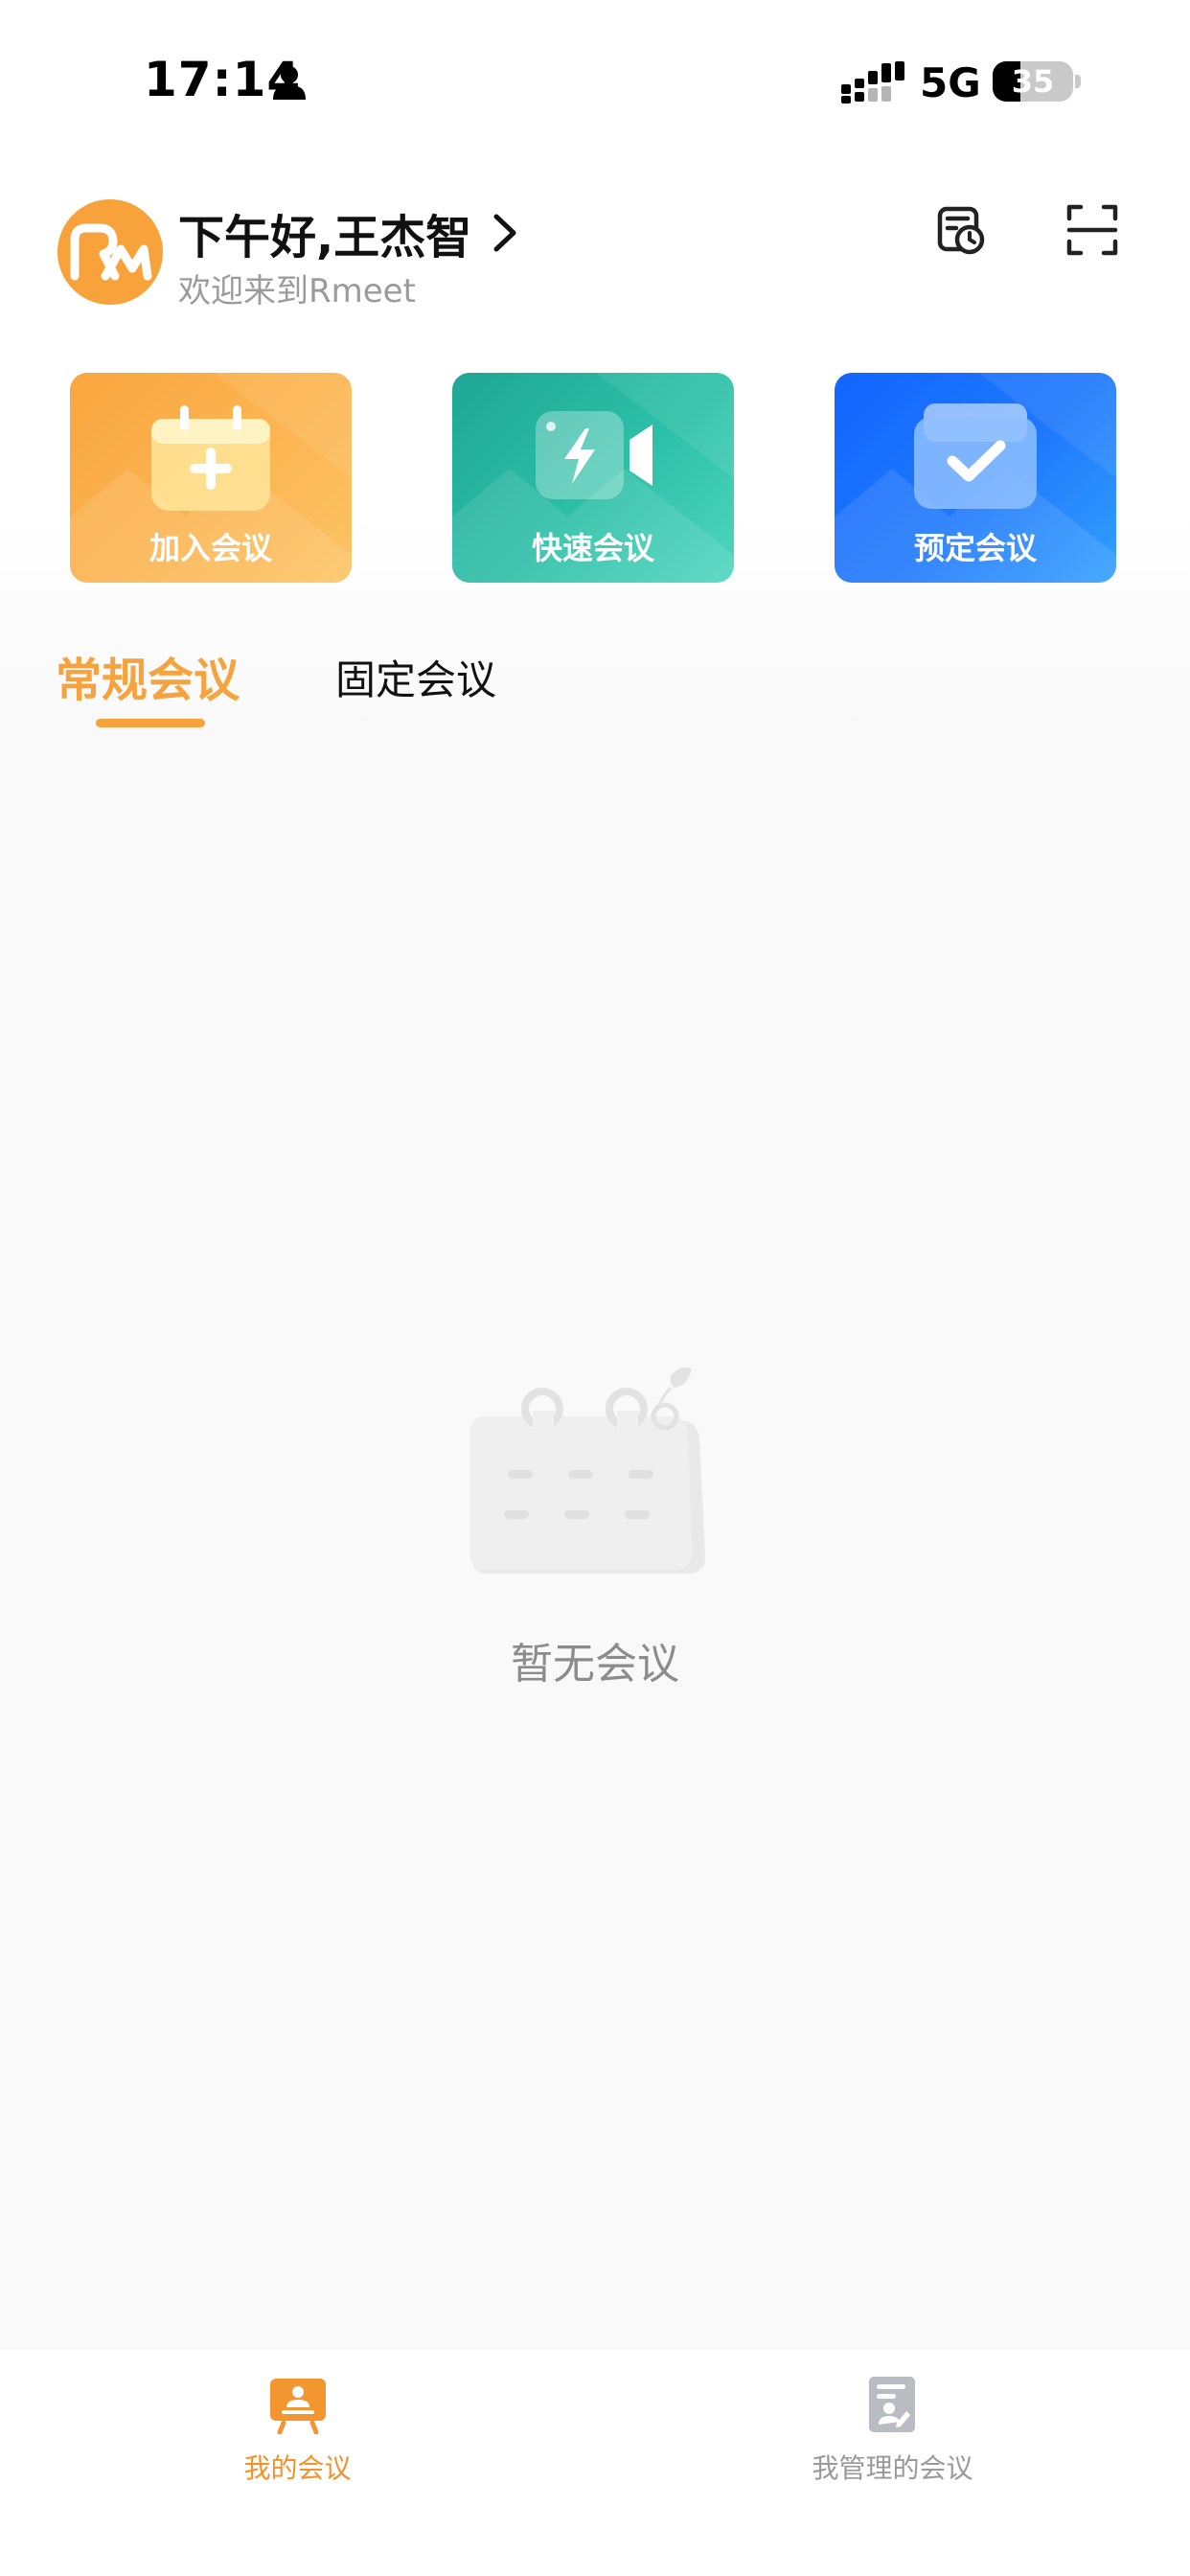 This screenshot has height=2576, width=1190. I want to click on nav-managed-meetings: 我管理的会议, so click(893, 2463).